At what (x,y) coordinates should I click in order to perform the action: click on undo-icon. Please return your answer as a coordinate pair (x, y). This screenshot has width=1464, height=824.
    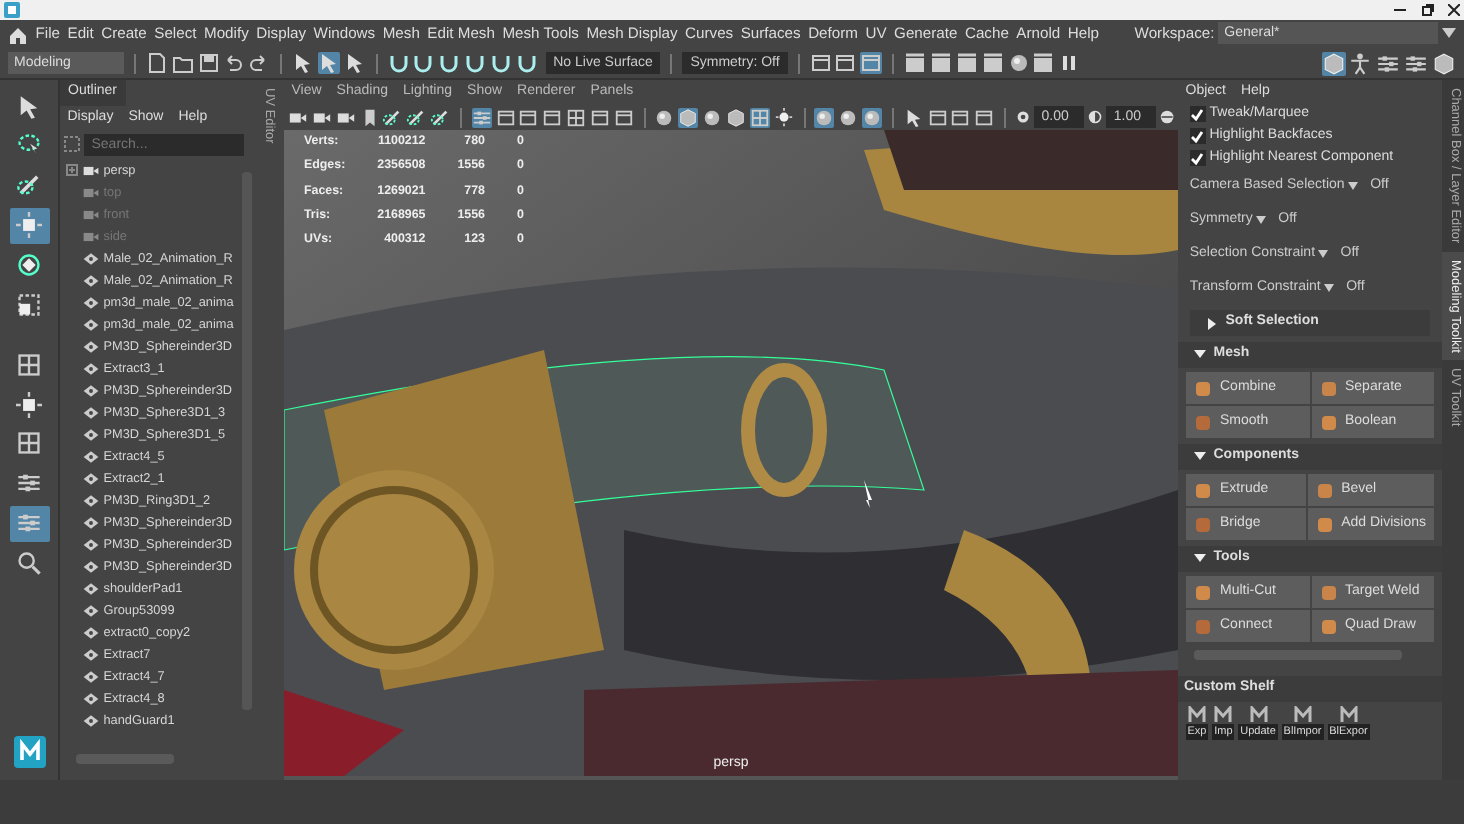
    Looking at the image, I should click on (233, 63).